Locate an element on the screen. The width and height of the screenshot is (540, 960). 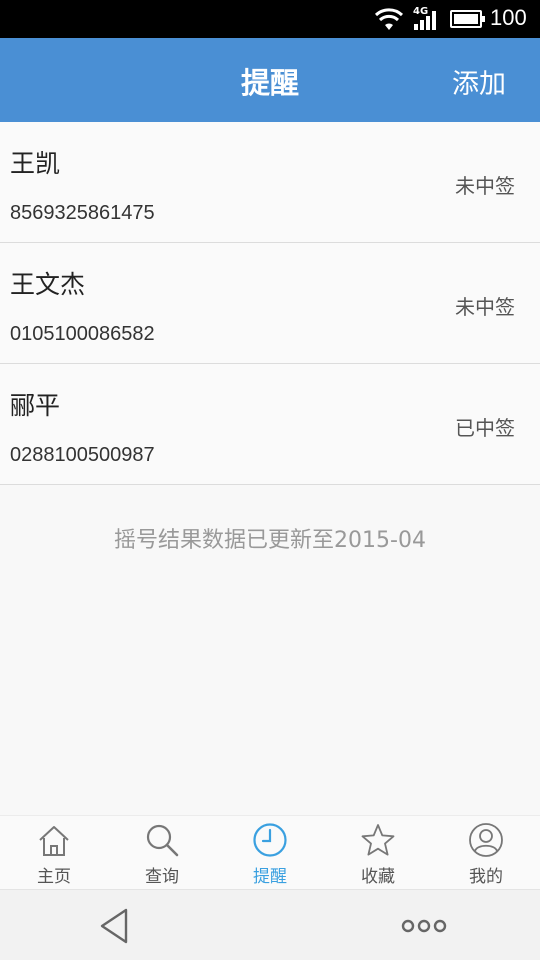
tab-mine: 我的 is located at coordinates (486, 853).